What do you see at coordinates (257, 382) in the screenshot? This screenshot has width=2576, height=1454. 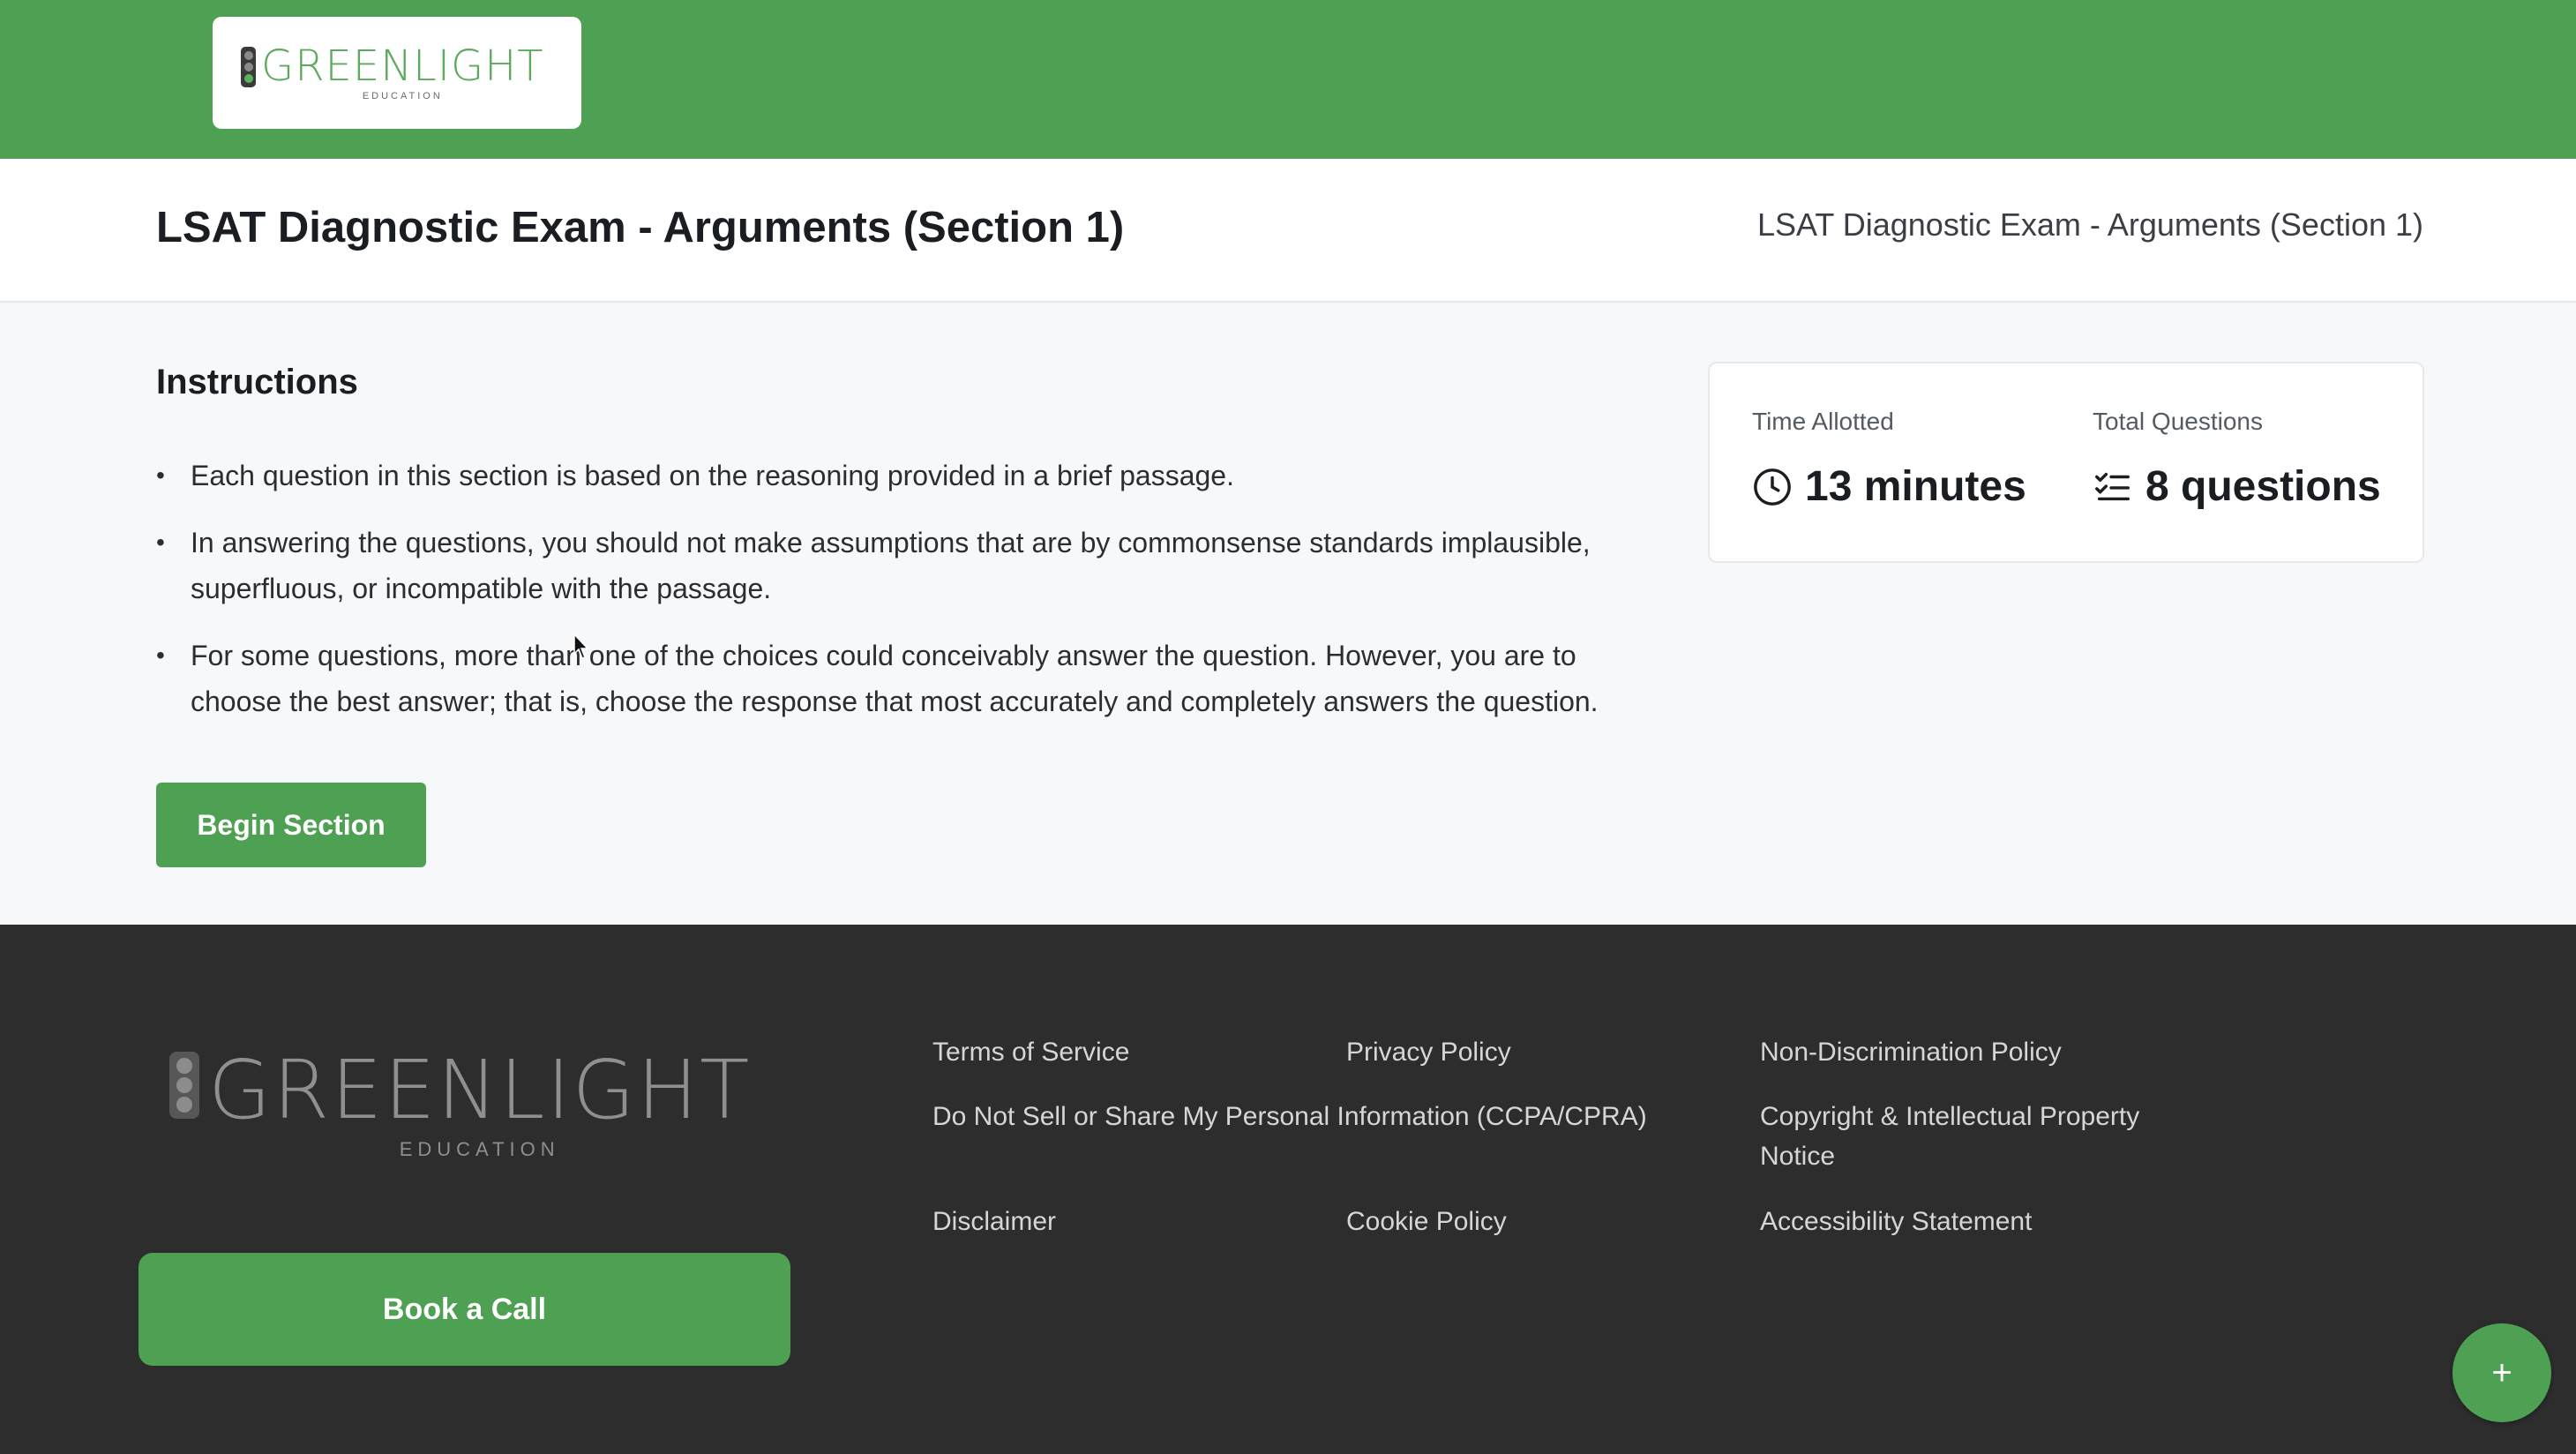 I see `instructions-heading: Instructions` at bounding box center [257, 382].